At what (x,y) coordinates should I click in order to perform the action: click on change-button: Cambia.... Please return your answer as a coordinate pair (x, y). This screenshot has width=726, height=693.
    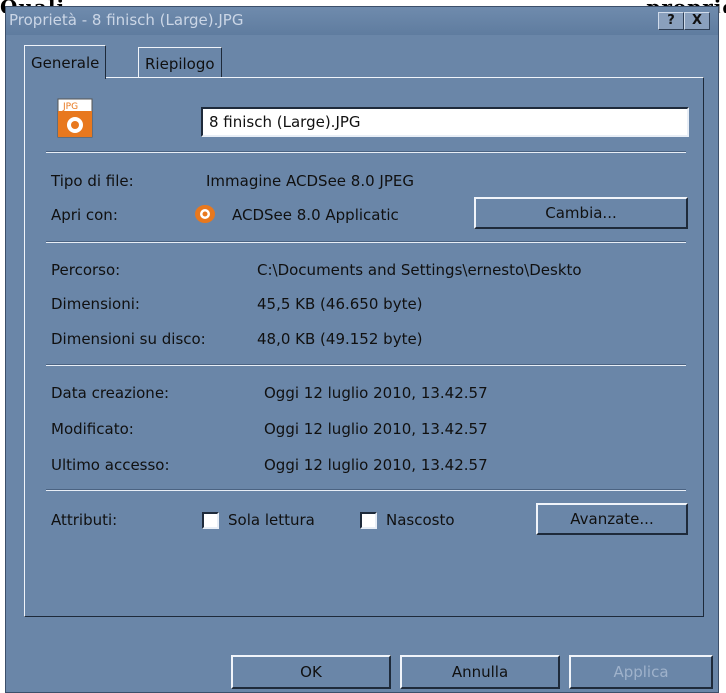
    Looking at the image, I should click on (581, 213).